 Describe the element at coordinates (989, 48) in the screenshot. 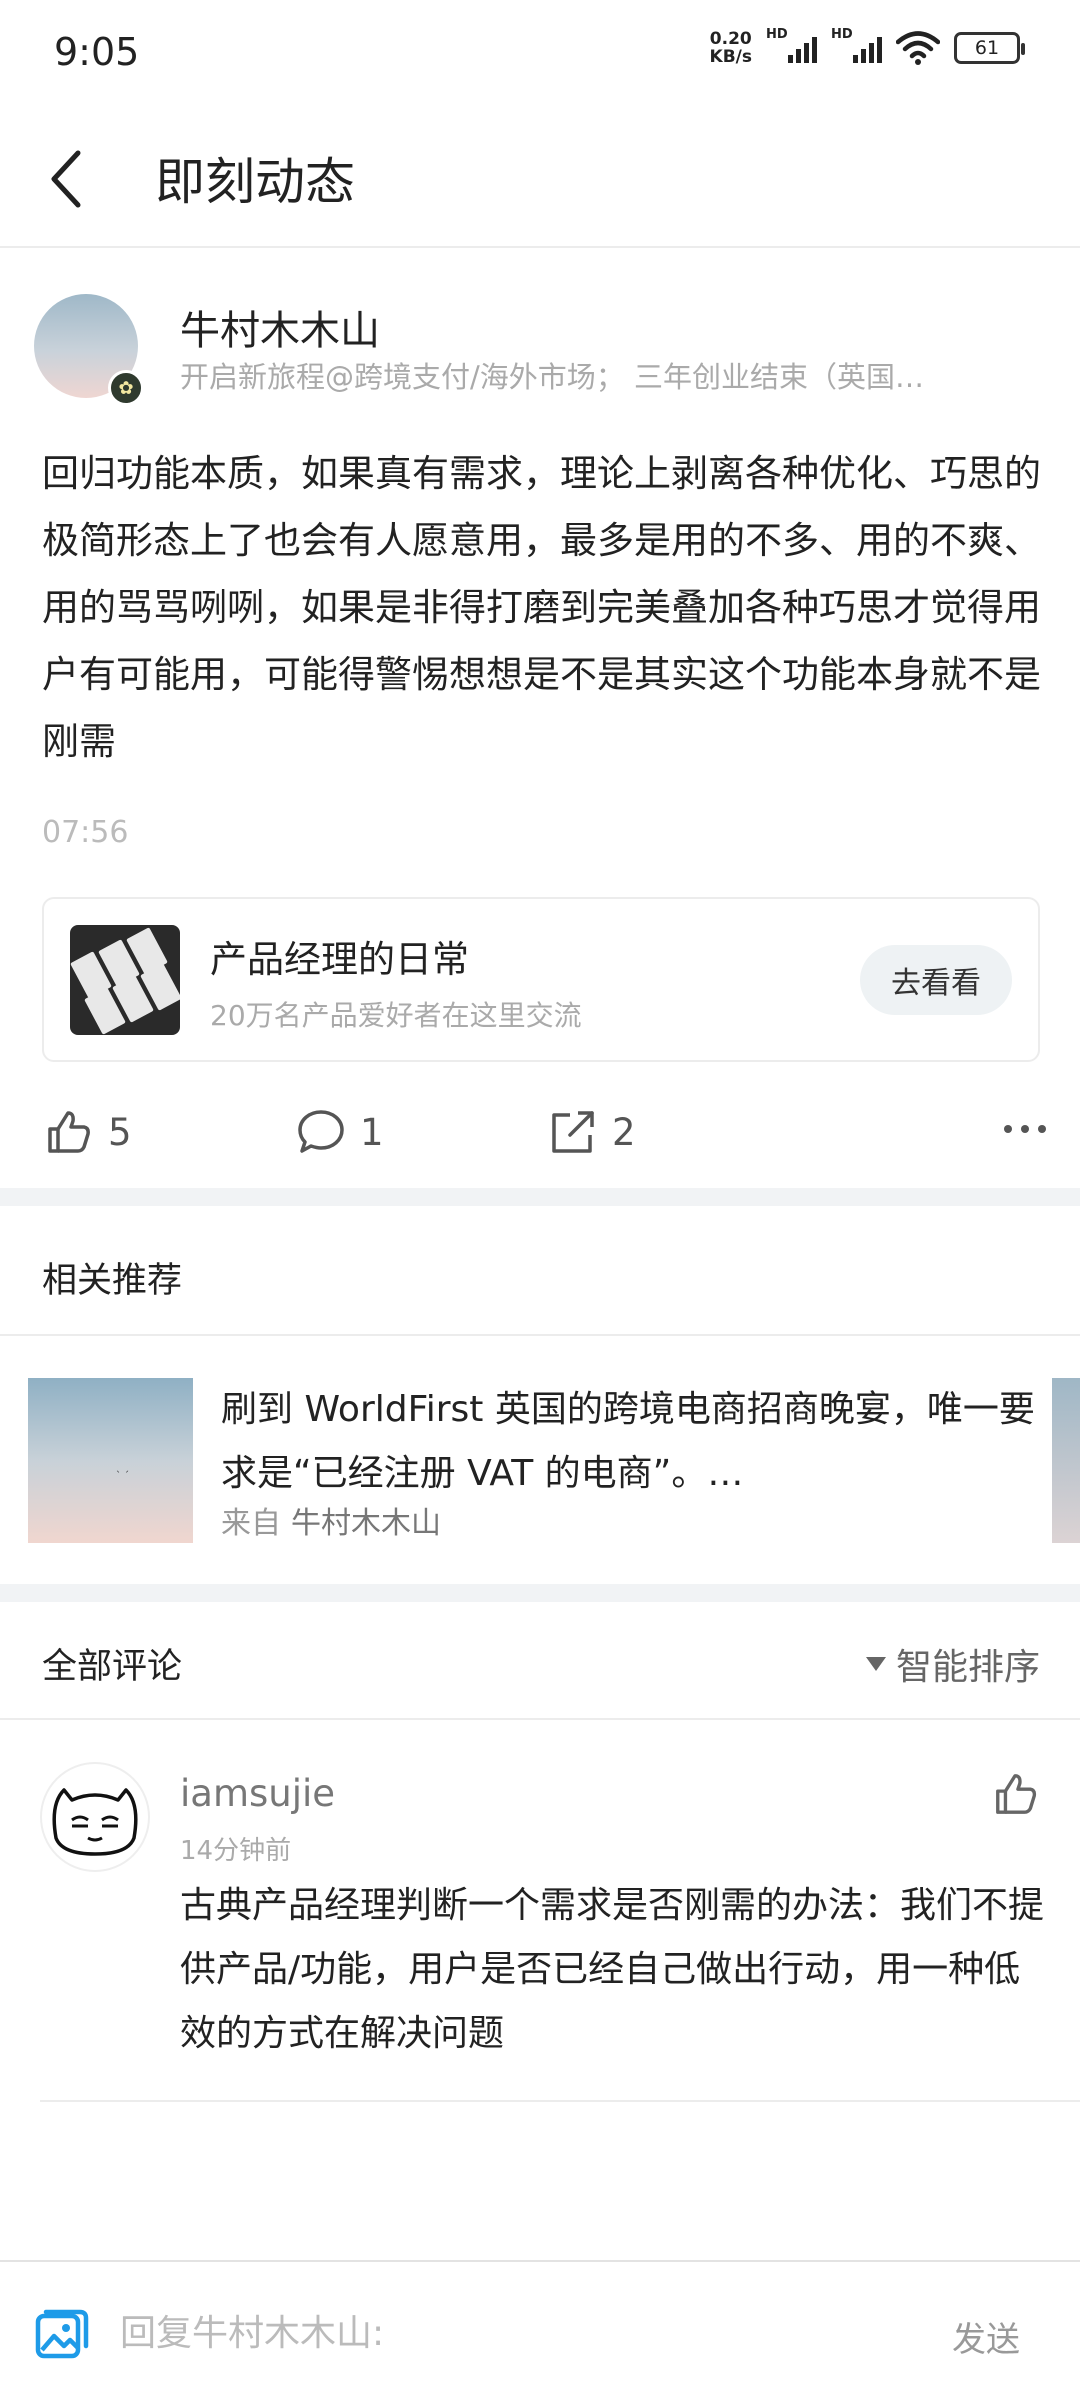

I see `battery-icon: 61` at that location.